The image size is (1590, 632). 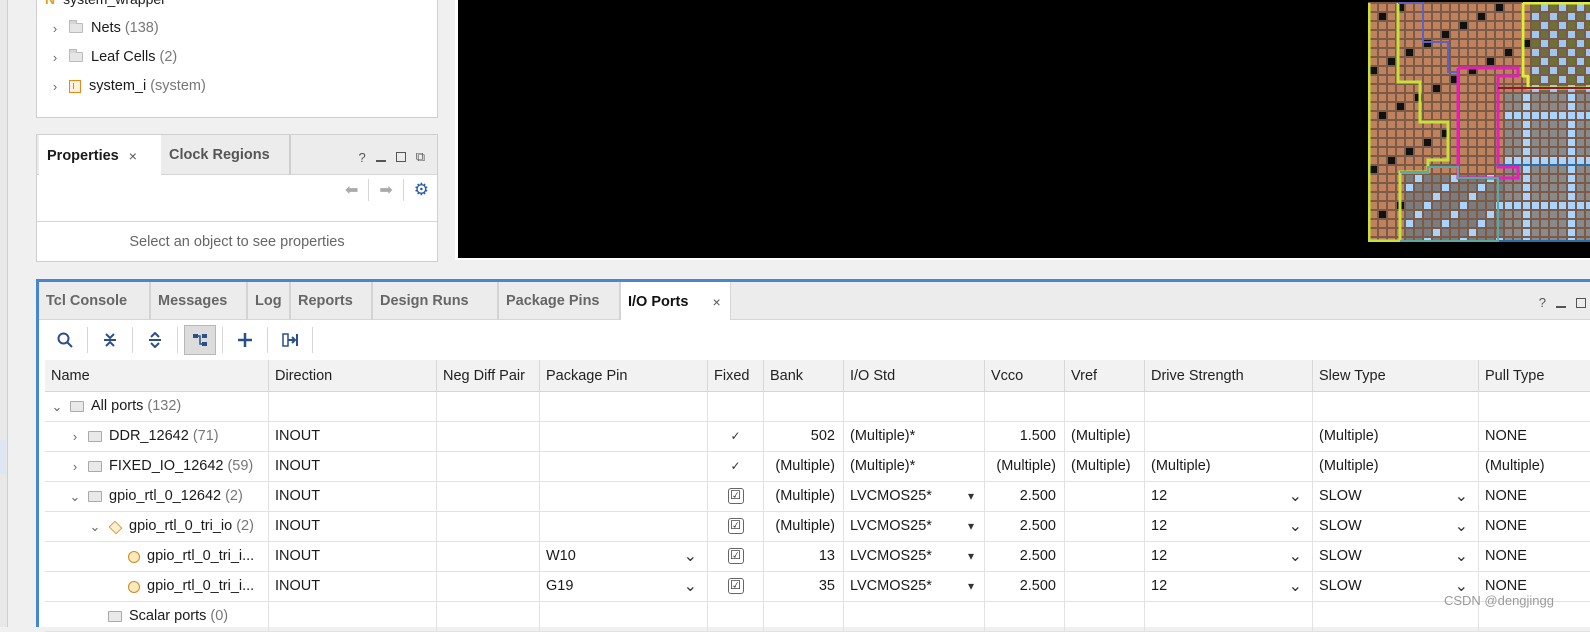 I want to click on tree-root: N system_wrapper, so click(x=105, y=3).